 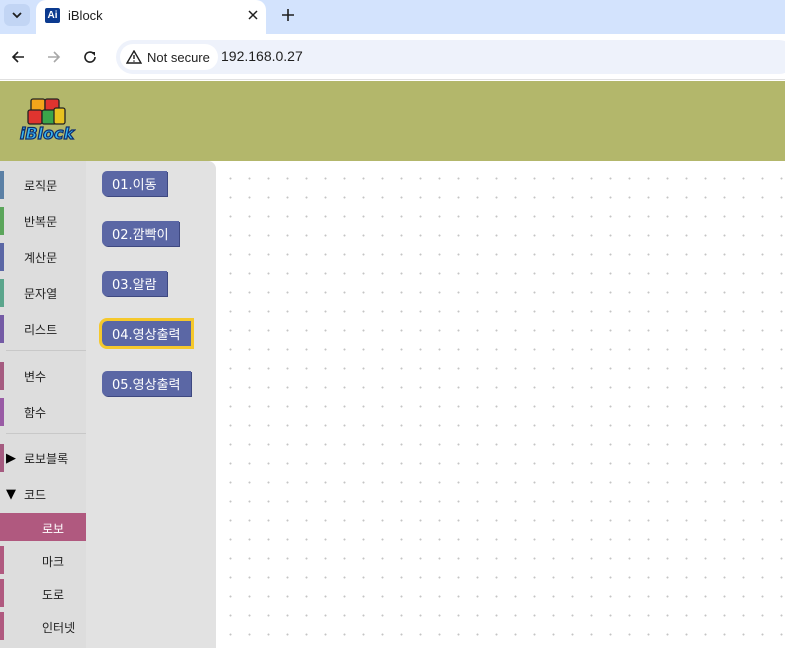 I want to click on sidebar-subitem-label: 마크, so click(x=53, y=562).